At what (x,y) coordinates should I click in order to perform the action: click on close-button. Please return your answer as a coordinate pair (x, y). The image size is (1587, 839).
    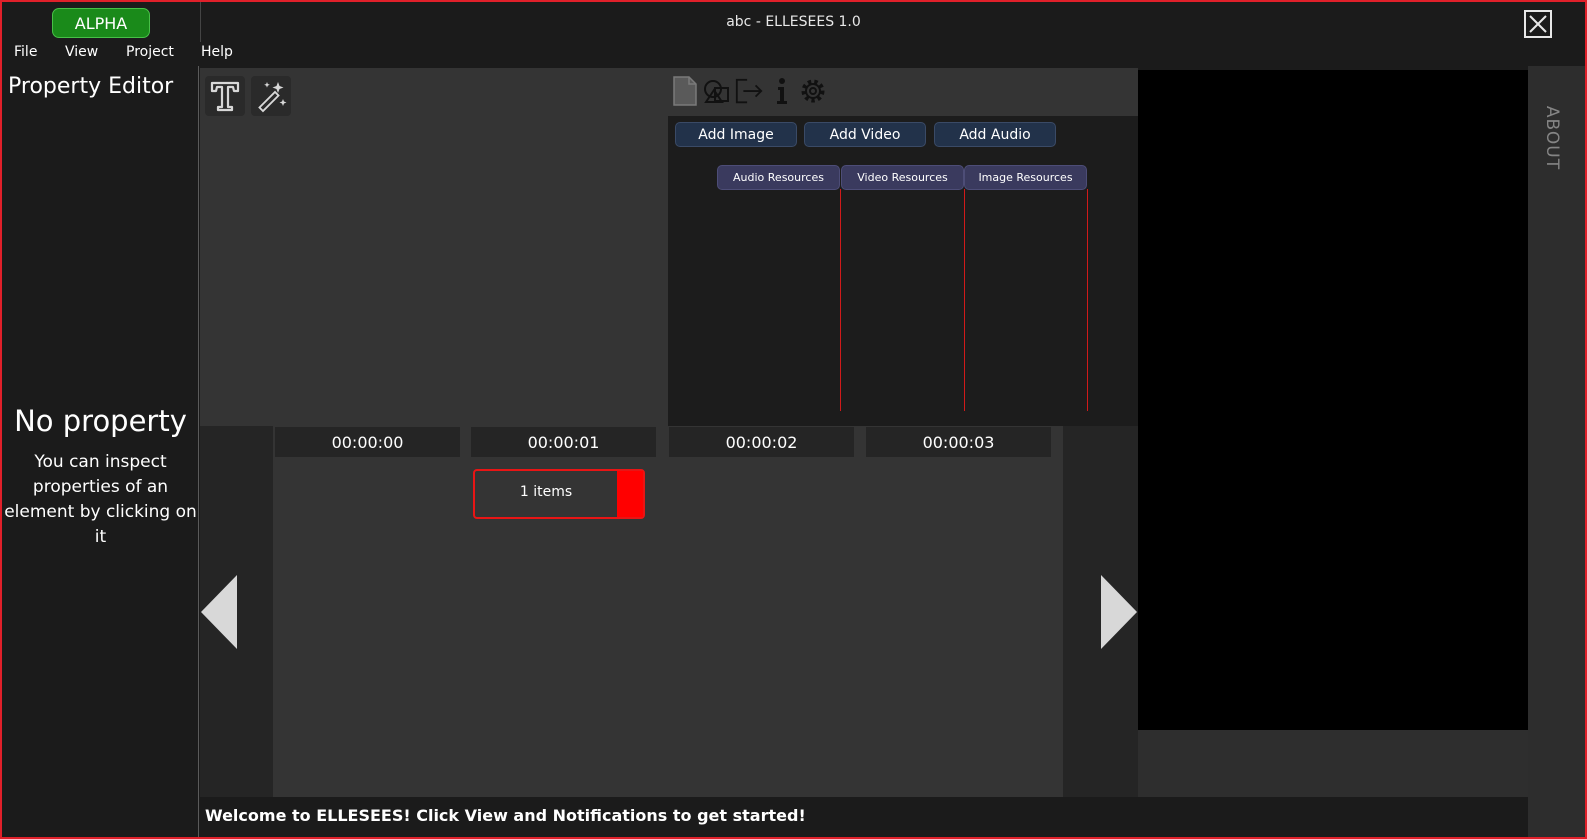
    Looking at the image, I should click on (1538, 24).